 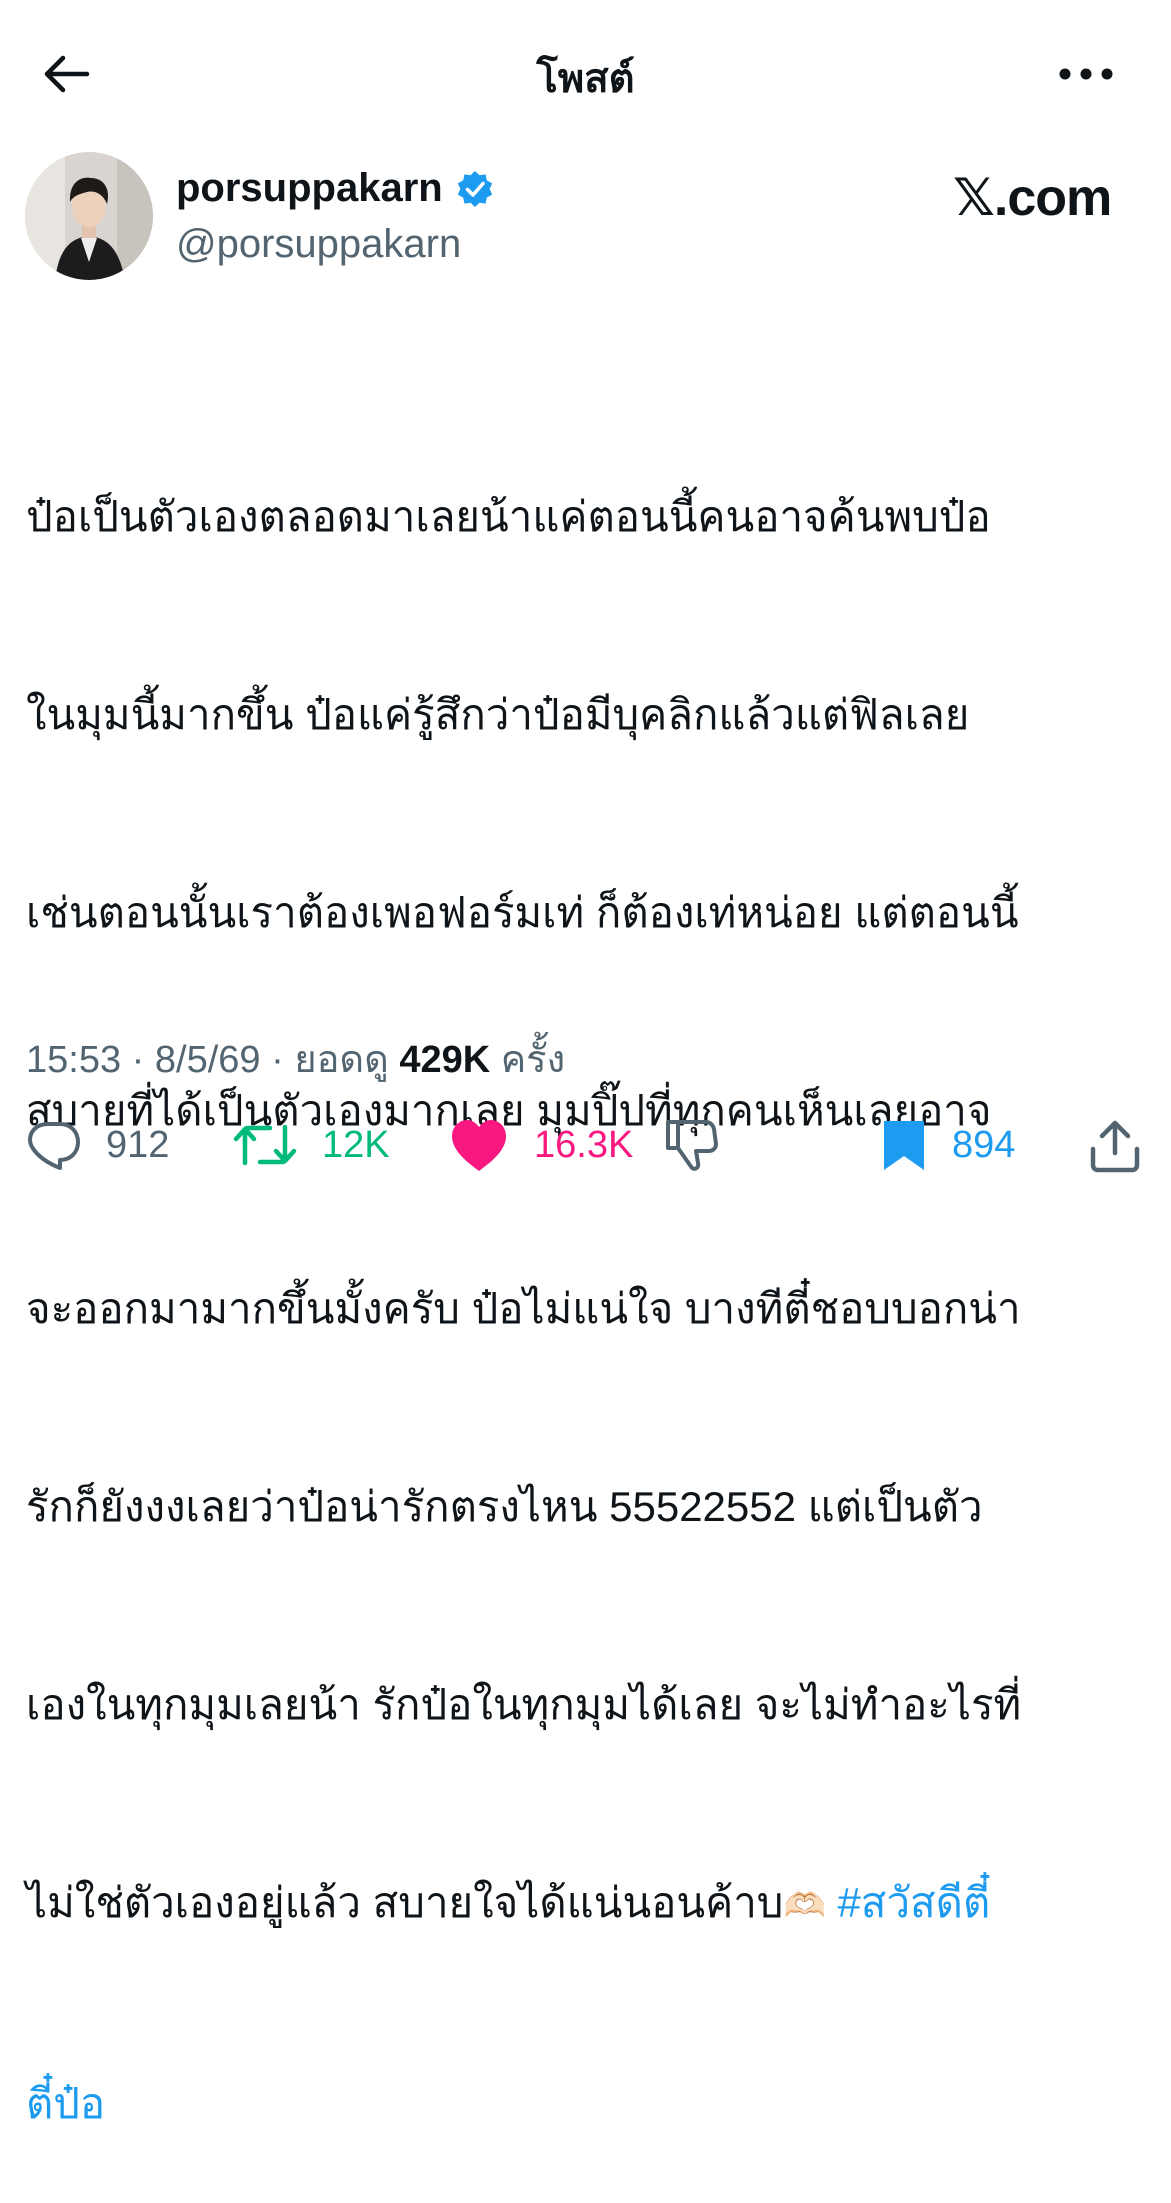 What do you see at coordinates (54, 1146) in the screenshot?
I see `reply-icon` at bounding box center [54, 1146].